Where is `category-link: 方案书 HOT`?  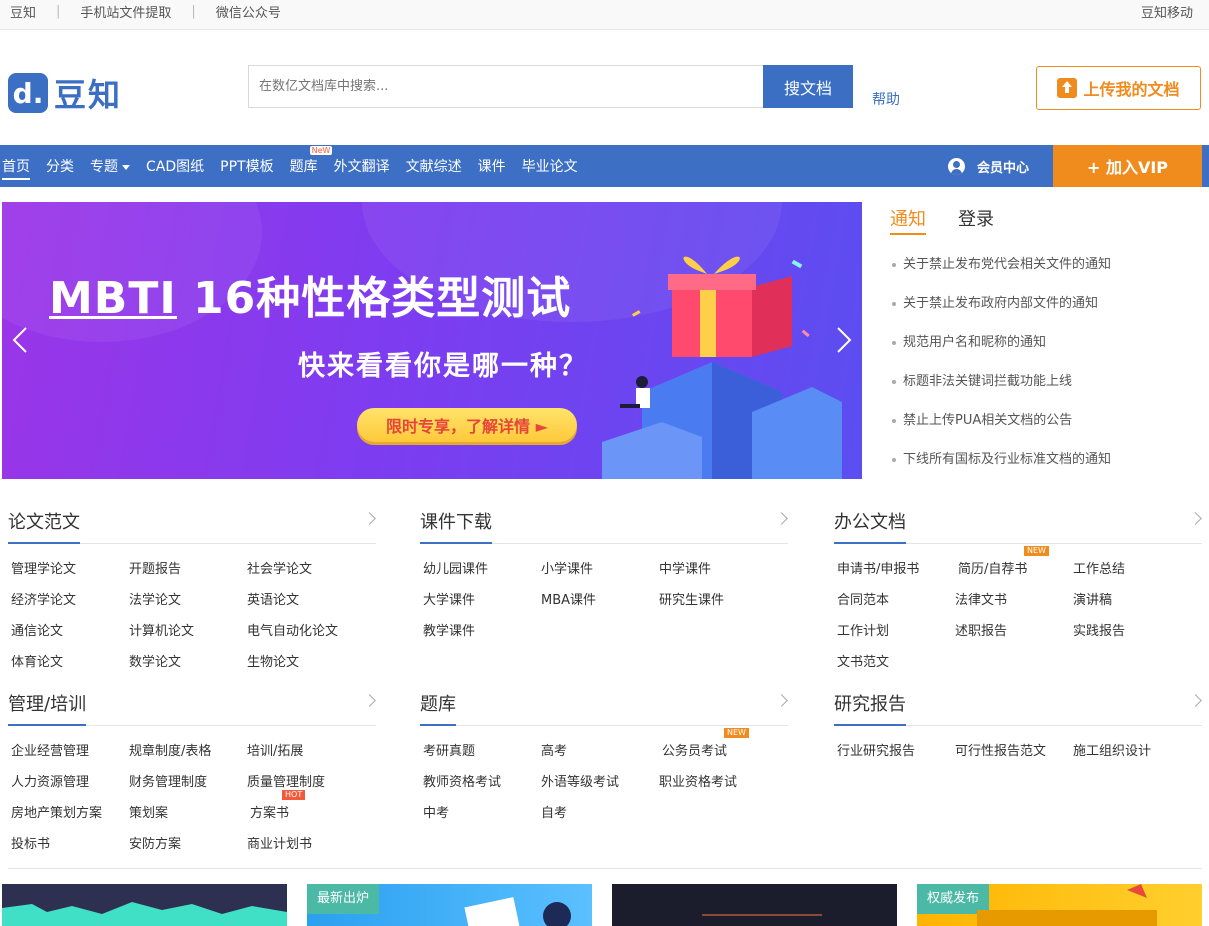
category-link: 方案书 HOT is located at coordinates (310, 811).